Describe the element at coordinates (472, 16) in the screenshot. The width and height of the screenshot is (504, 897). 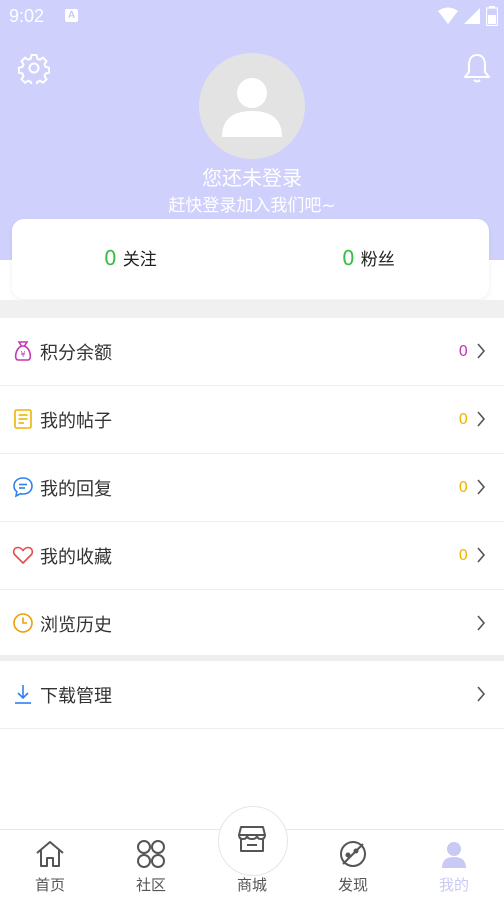
I see `signal-icon` at that location.